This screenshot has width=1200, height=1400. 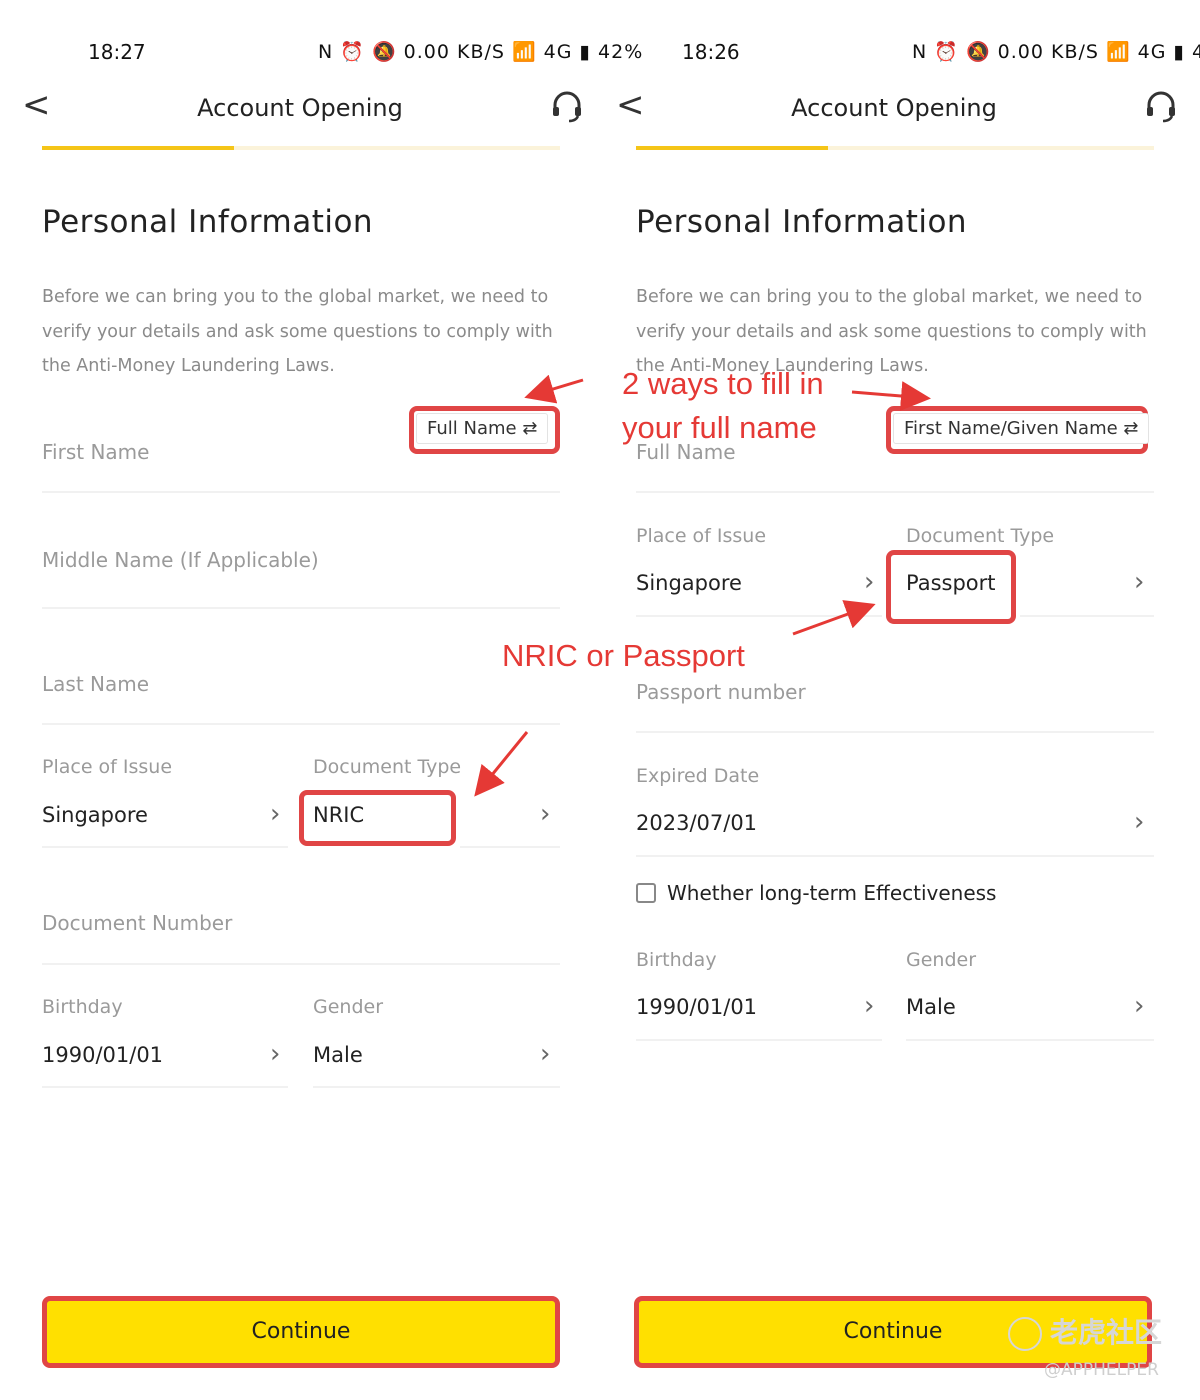 I want to click on watermark-handle: @APPHELPER, so click(x=1101, y=1370).